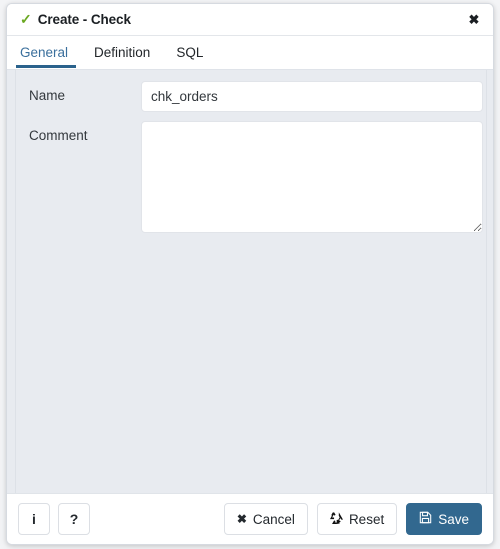 This screenshot has height=549, width=500. What do you see at coordinates (273, 519) in the screenshot?
I see `cancel-button-label: Cancel` at bounding box center [273, 519].